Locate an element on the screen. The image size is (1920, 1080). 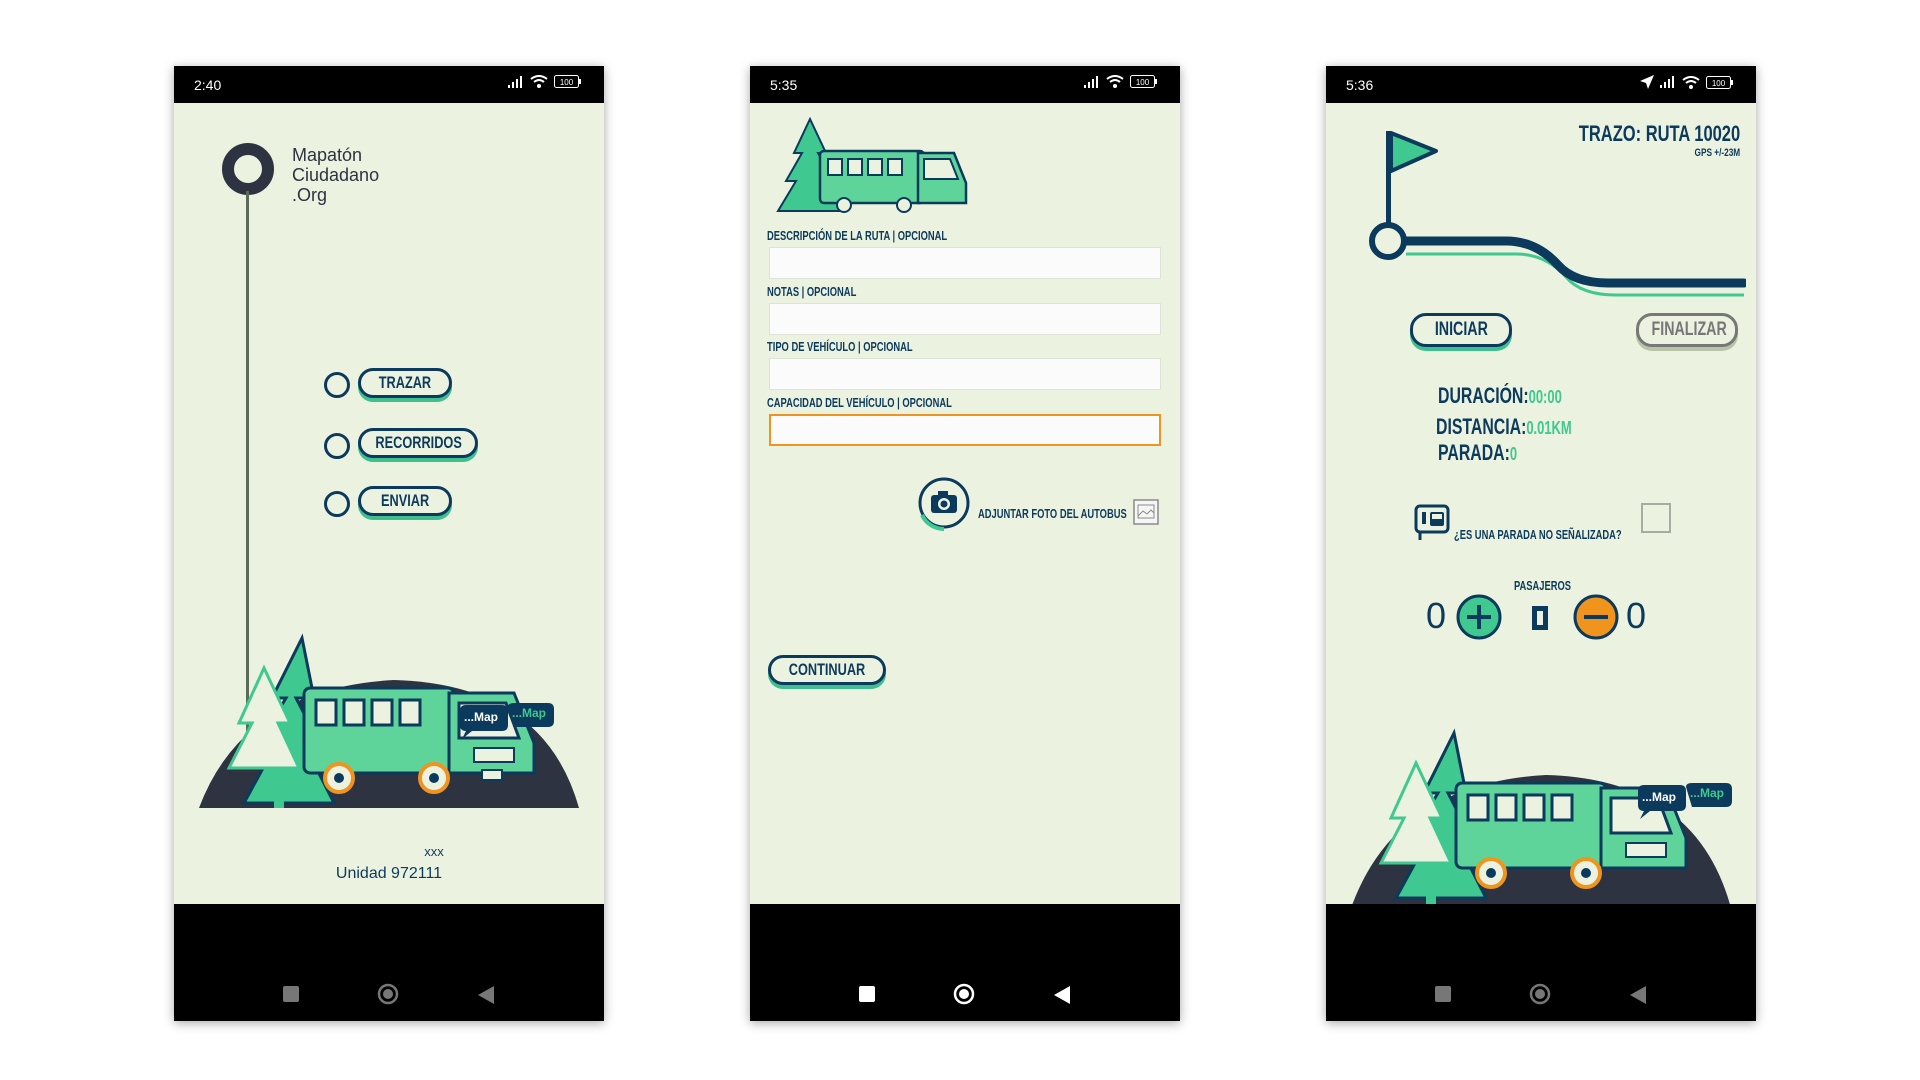
attach-photo-label: ADJUNTAR FOTO DEL AUTOBUS is located at coordinates (1052, 513).